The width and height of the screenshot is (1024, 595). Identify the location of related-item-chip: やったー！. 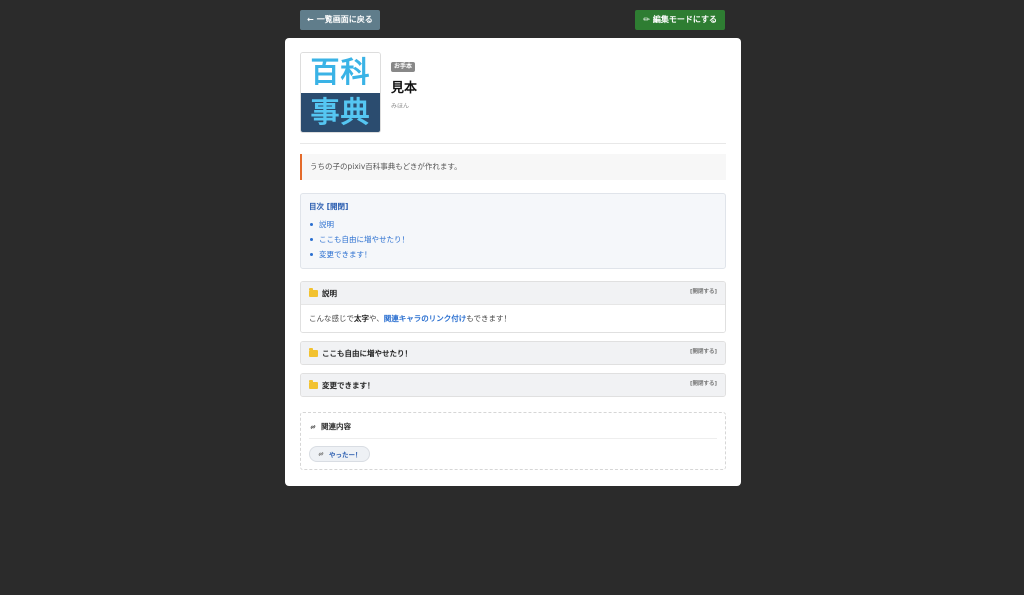
(339, 454).